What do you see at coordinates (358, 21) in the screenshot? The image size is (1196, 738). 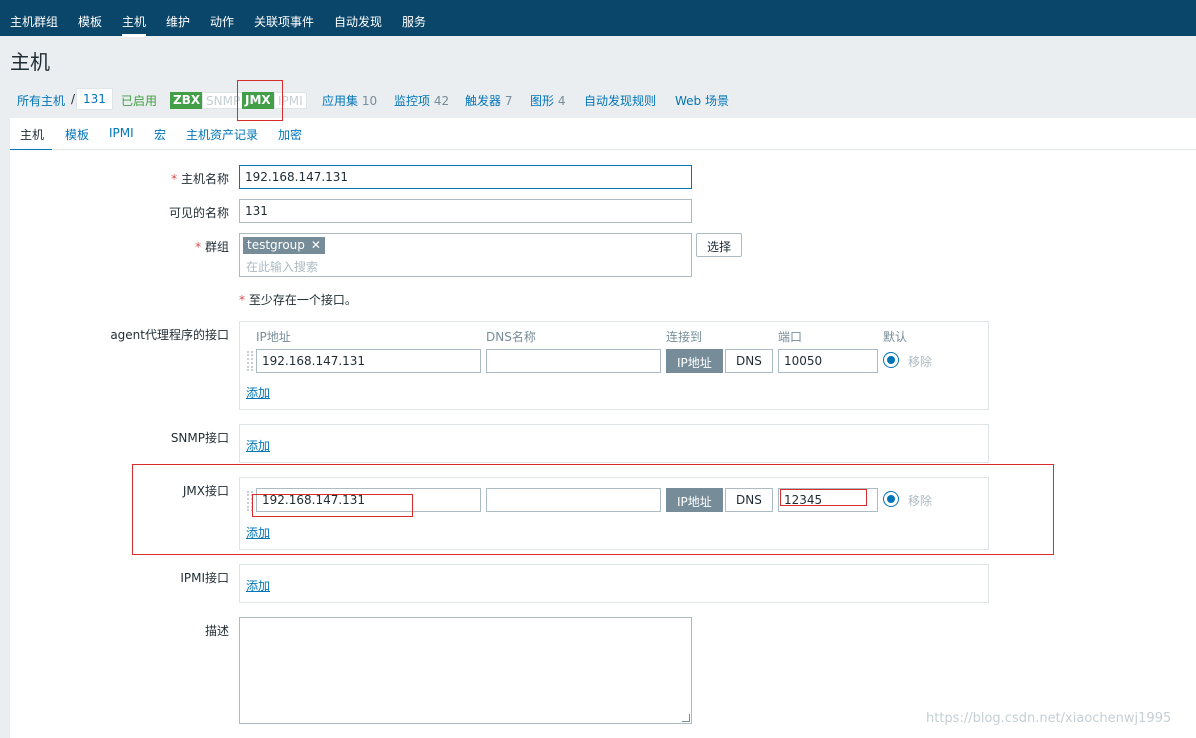 I see `nav-discovery: 自动发现` at bounding box center [358, 21].